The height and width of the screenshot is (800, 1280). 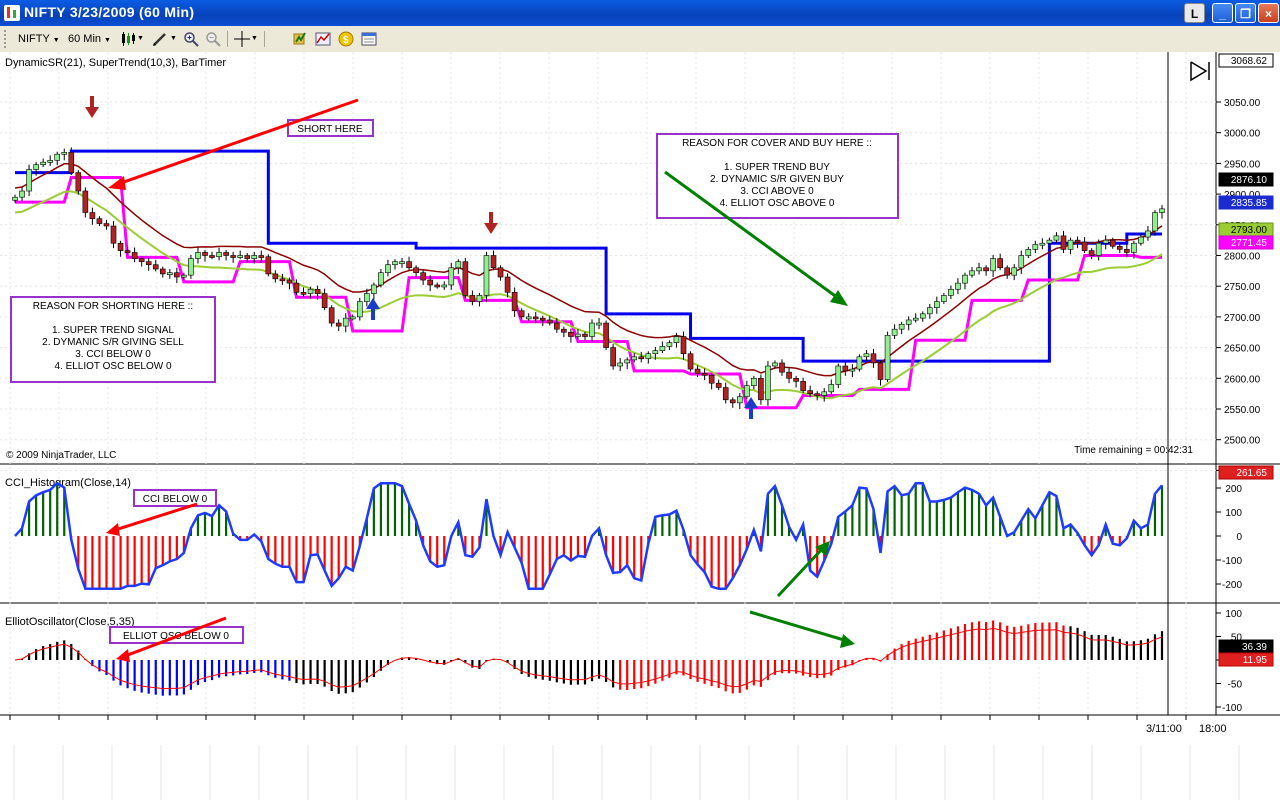 What do you see at coordinates (1242, 349) in the screenshot?
I see `price-tick-label: 2650.00` at bounding box center [1242, 349].